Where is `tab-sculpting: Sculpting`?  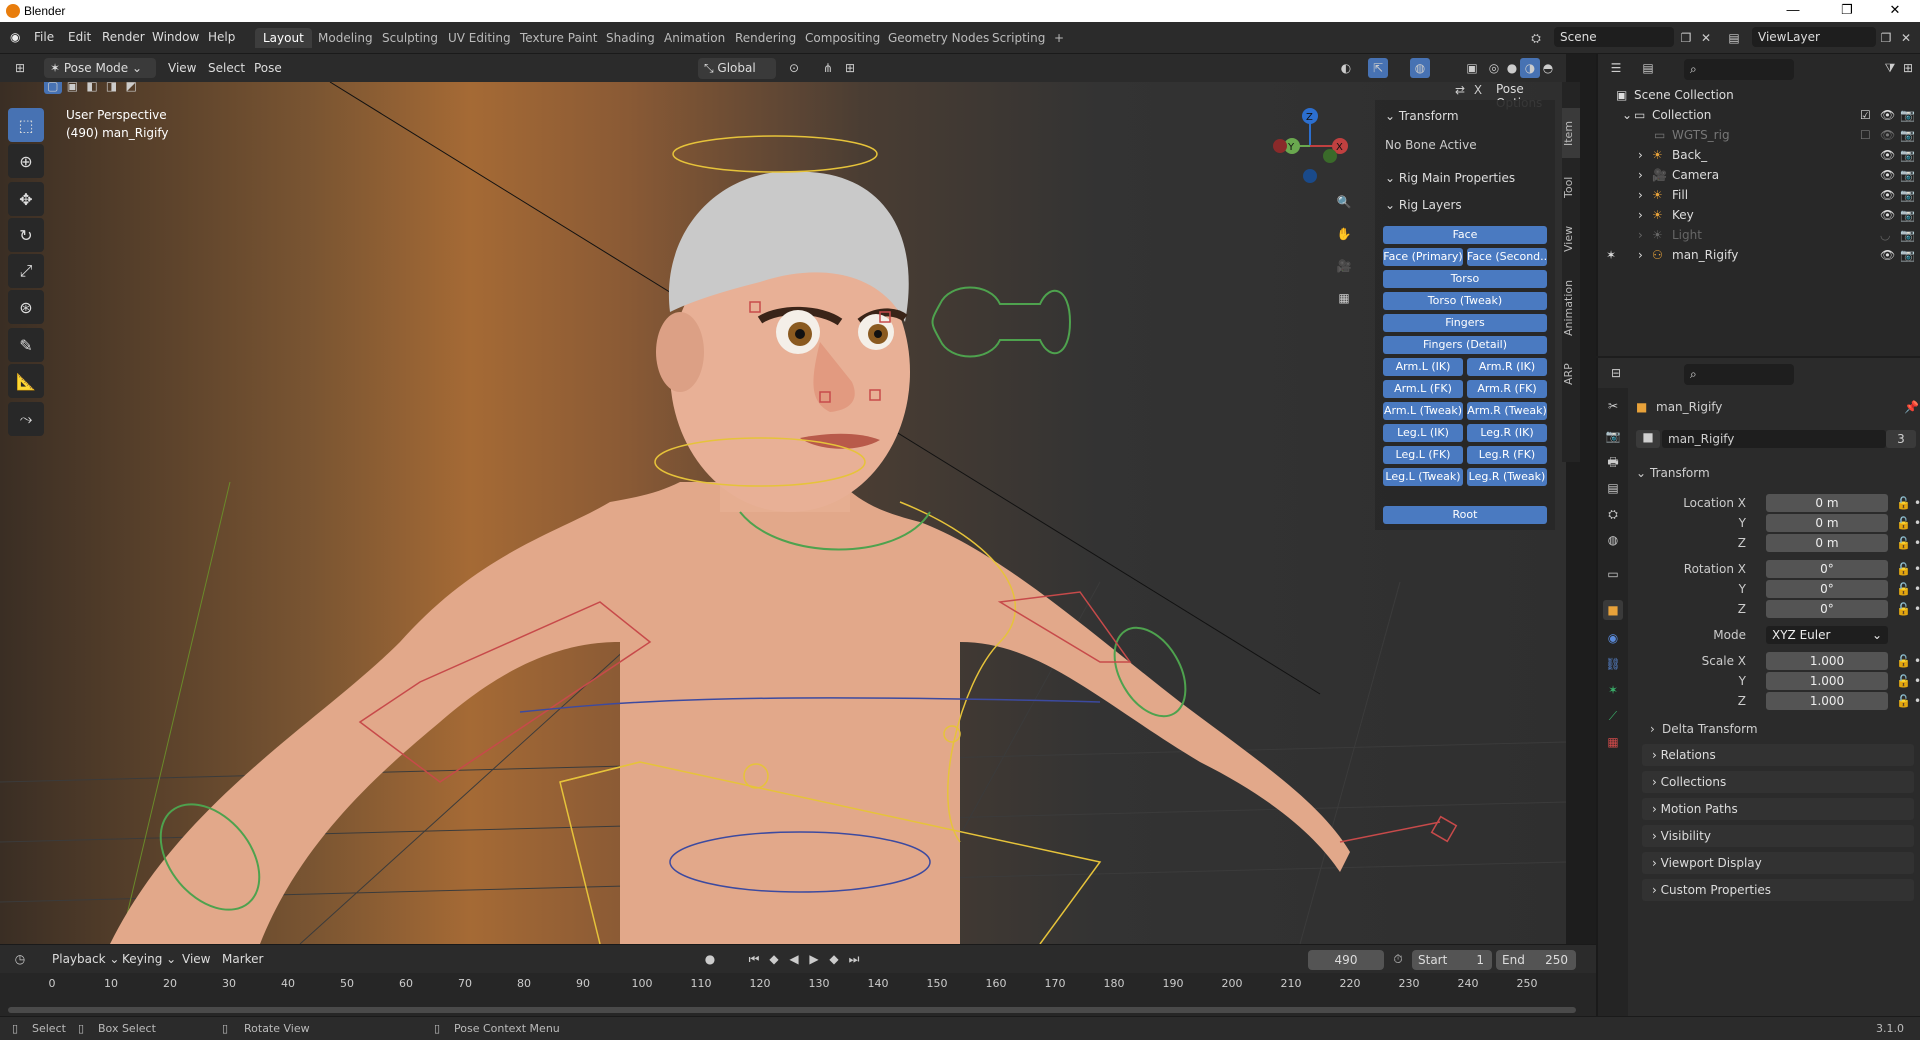
tab-sculpting: Sculpting is located at coordinates (410, 38).